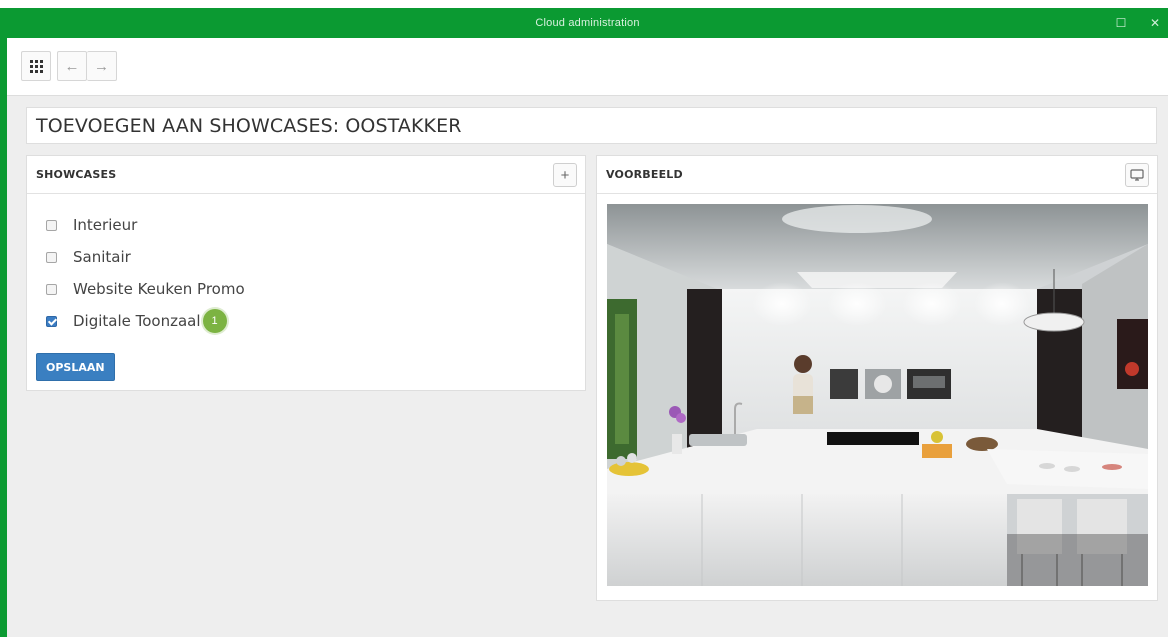  What do you see at coordinates (76, 174) in the screenshot?
I see `showcases-panel-title: SHOWCASES` at bounding box center [76, 174].